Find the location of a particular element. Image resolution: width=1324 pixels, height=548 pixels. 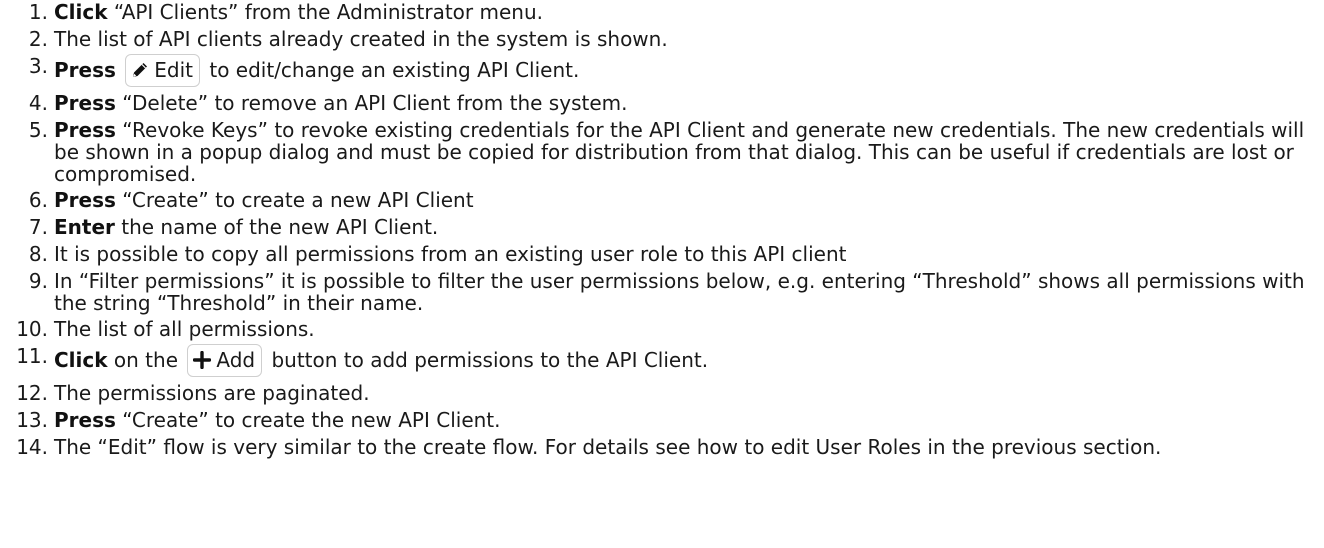

step-number: 3. is located at coordinates (38, 66).